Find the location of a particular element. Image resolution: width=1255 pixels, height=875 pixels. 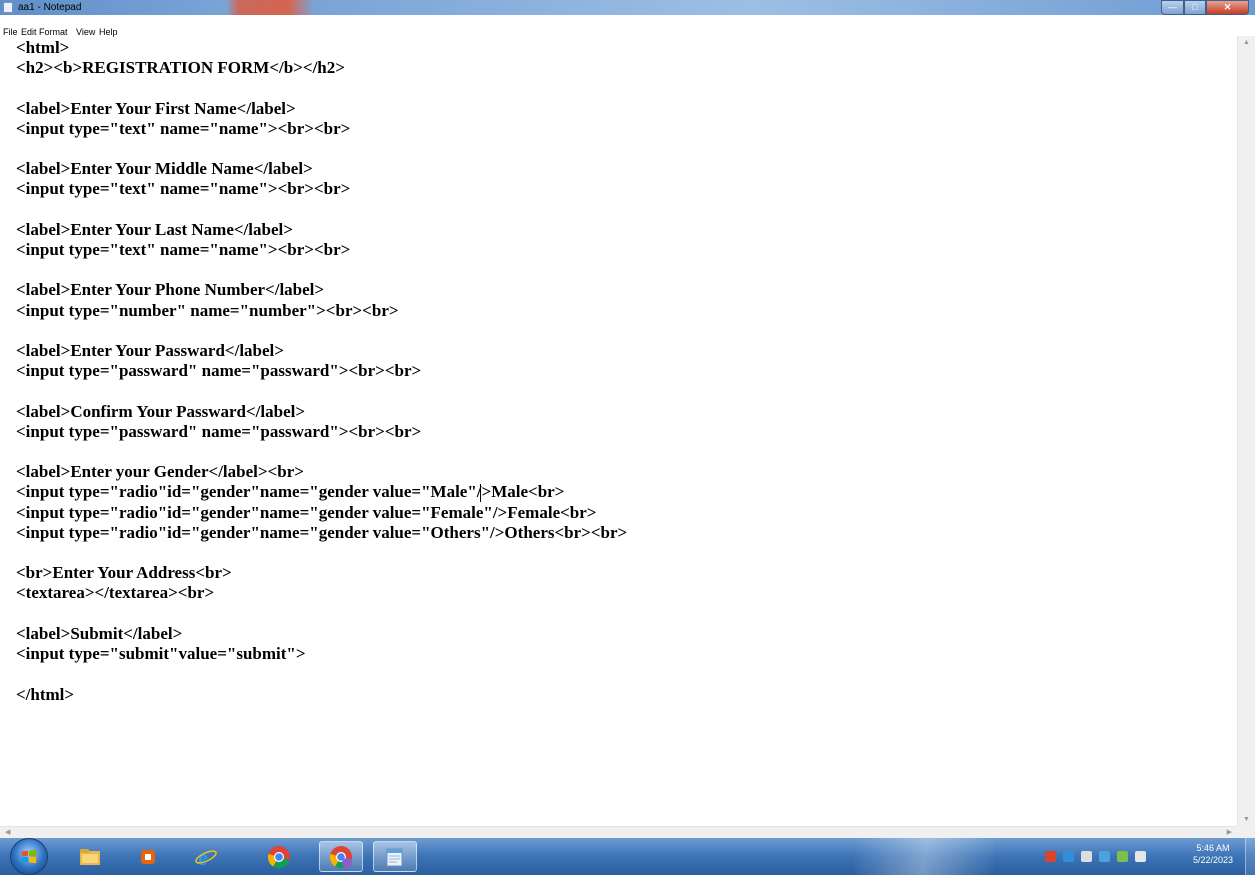

show-desktop-button is located at coordinates (1250, 856).